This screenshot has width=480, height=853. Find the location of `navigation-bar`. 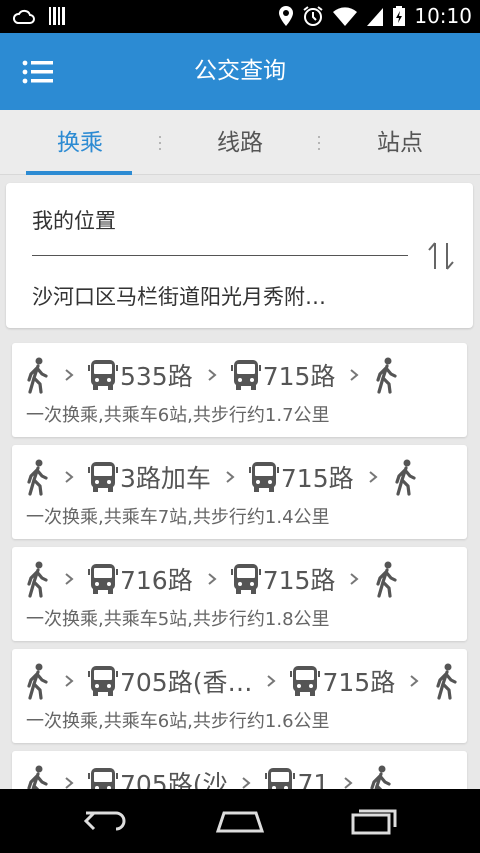

navigation-bar is located at coordinates (240, 821).